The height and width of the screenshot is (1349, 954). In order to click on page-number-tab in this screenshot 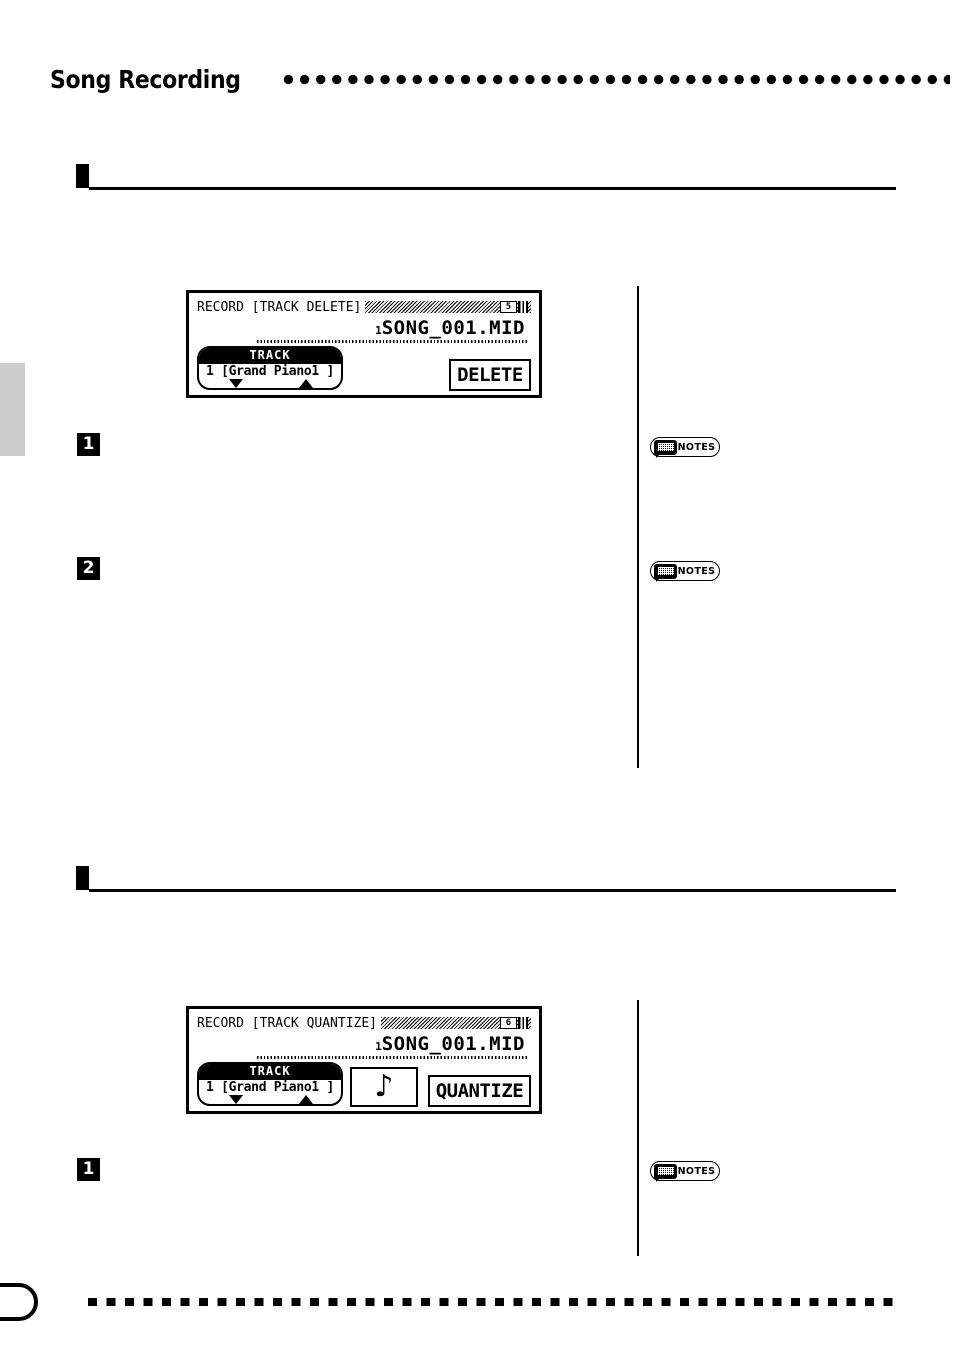, I will do `click(19, 1302)`.